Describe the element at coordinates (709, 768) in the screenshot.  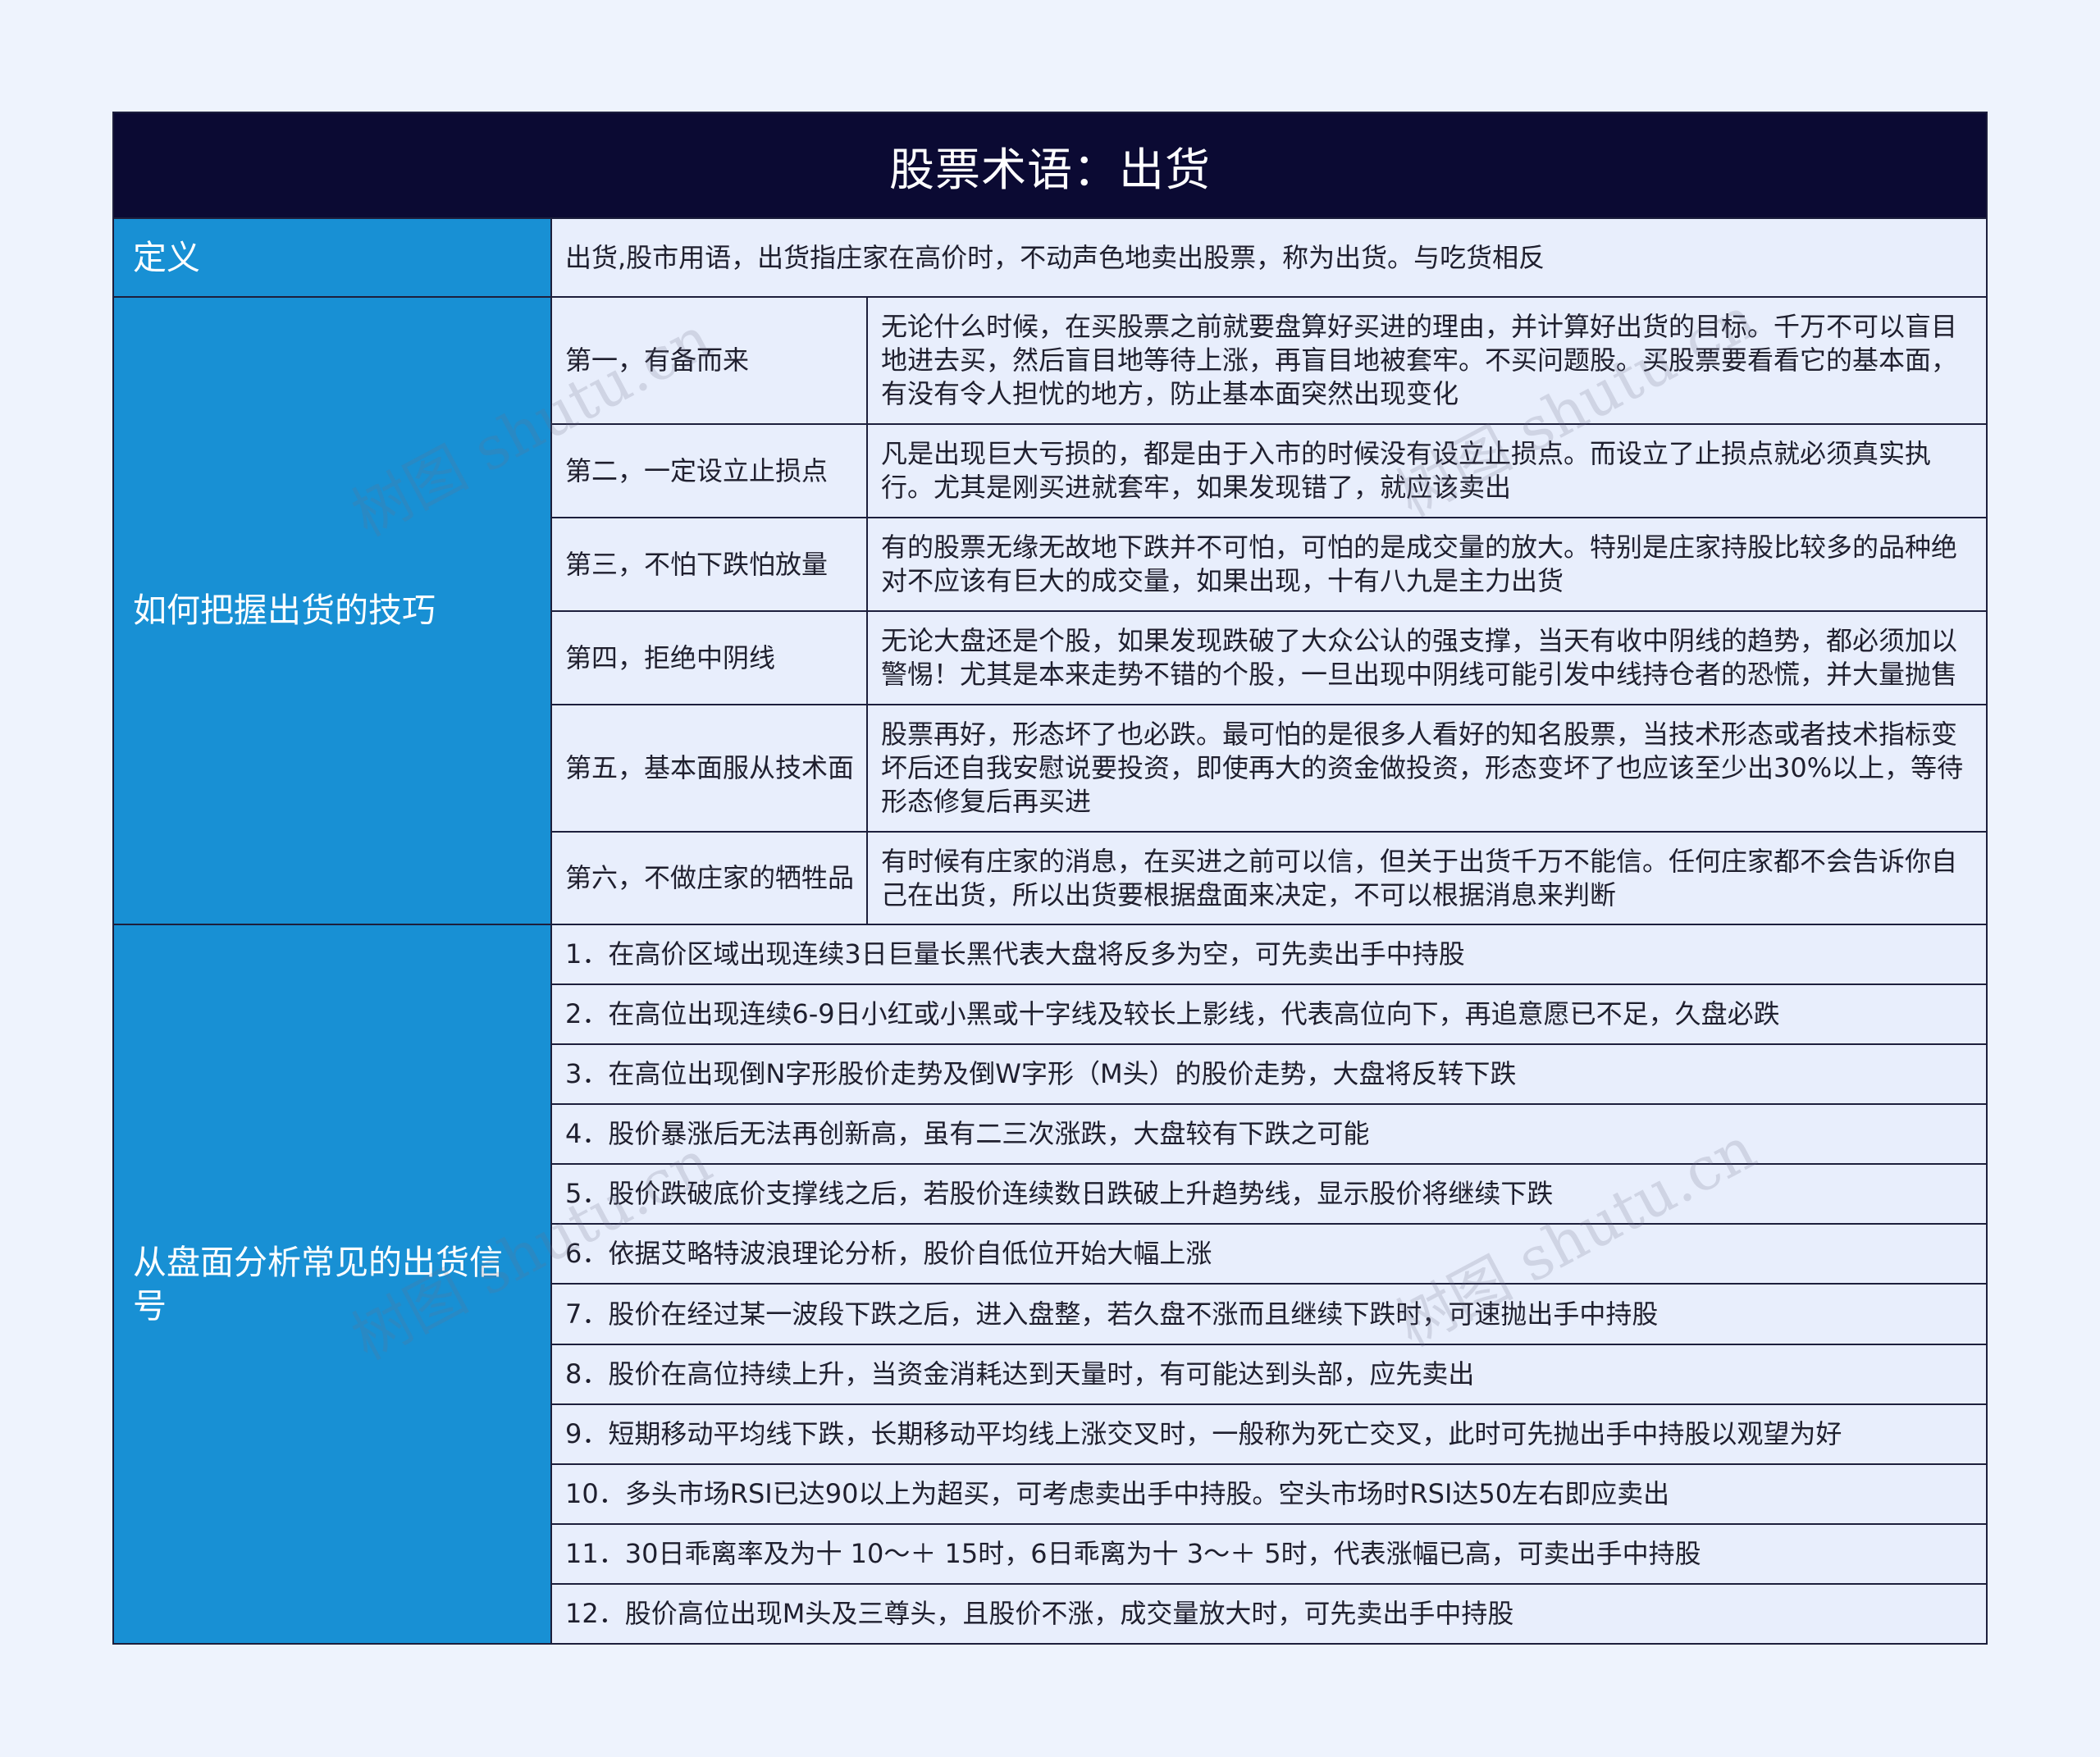
I see `tip-title: 第五，基本面服从技术面` at that location.